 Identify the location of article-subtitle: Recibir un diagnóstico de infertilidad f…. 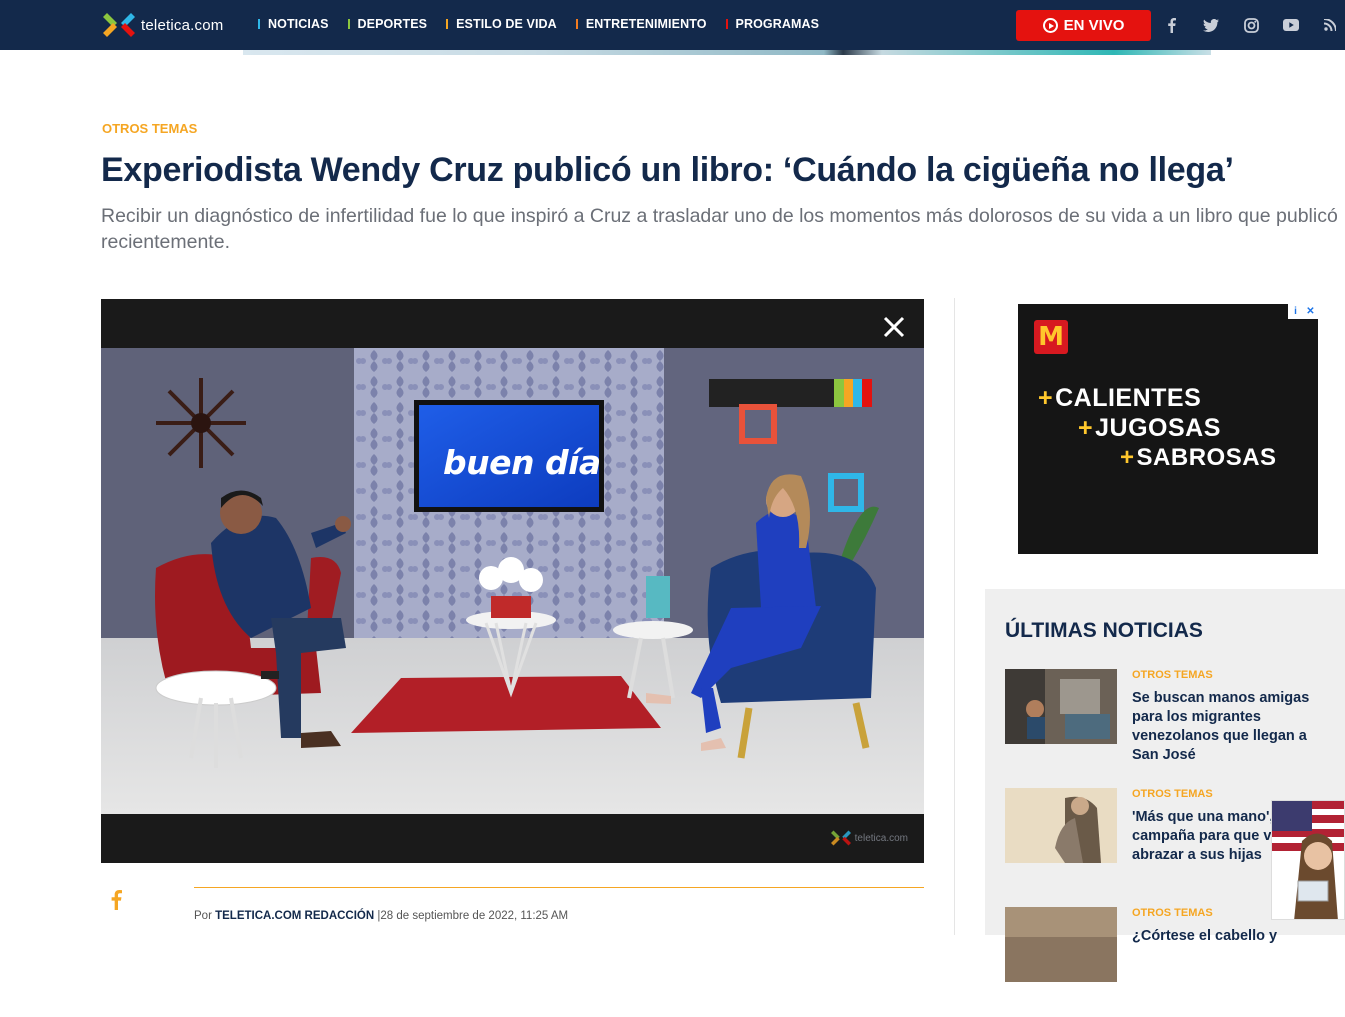
(719, 229).